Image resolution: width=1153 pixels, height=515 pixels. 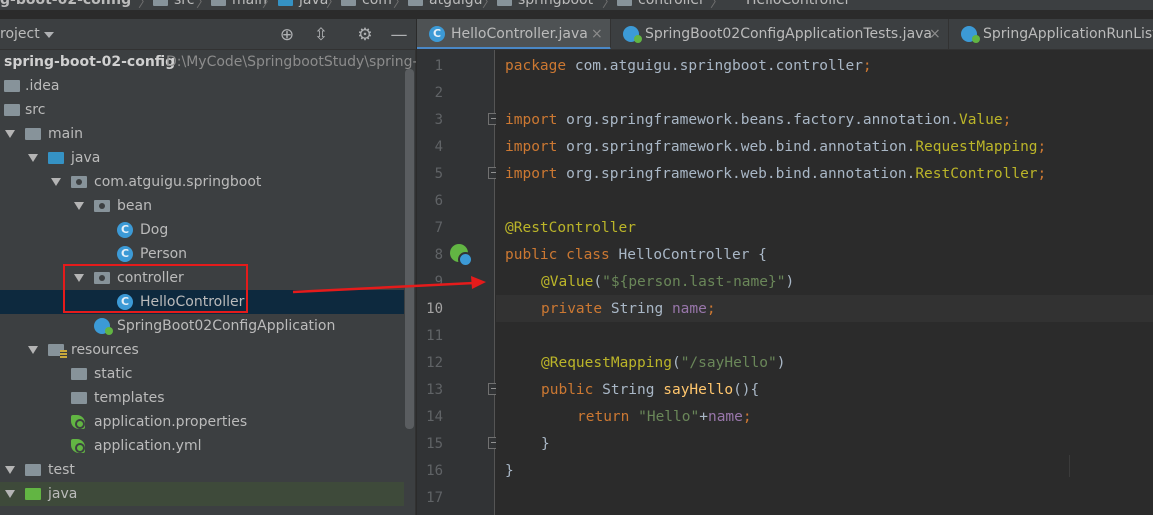 What do you see at coordinates (628, 309) in the screenshot?
I see `code-line-current: private String name;` at bounding box center [628, 309].